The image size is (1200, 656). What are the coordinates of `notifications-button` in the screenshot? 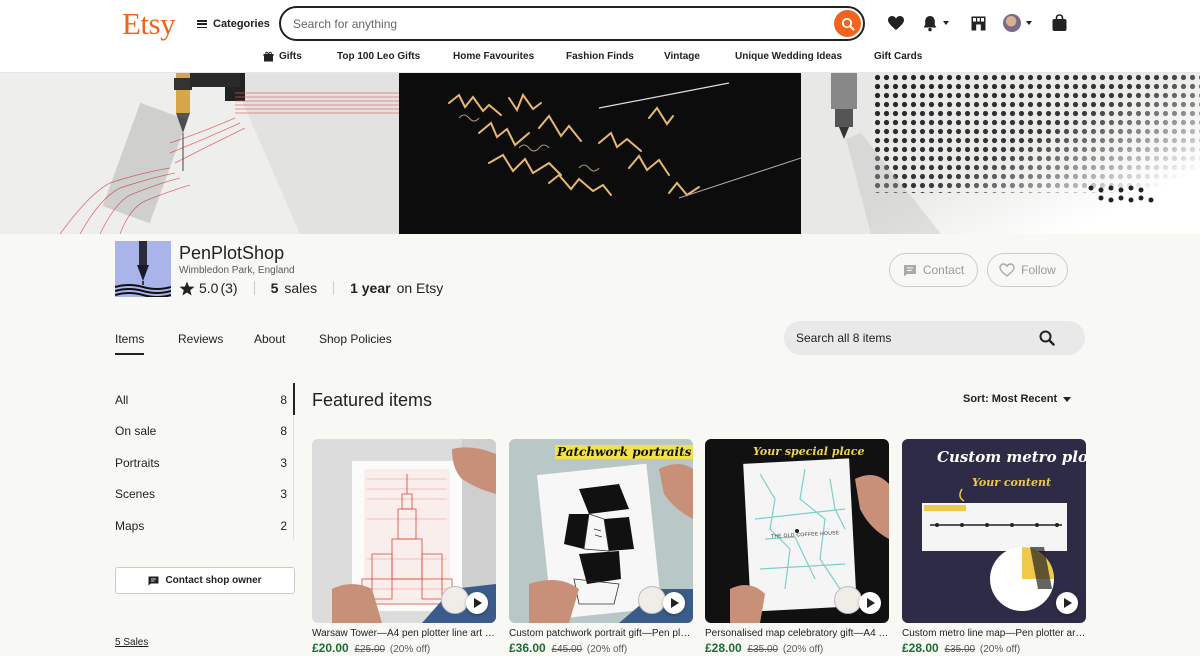 It's located at (930, 23).